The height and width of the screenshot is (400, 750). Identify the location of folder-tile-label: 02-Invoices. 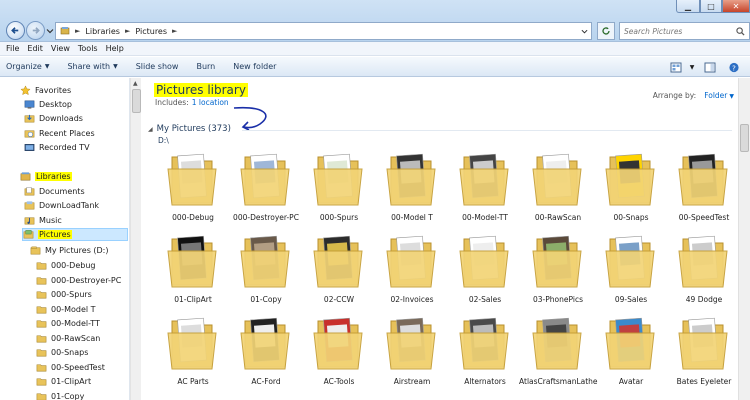
(412, 299).